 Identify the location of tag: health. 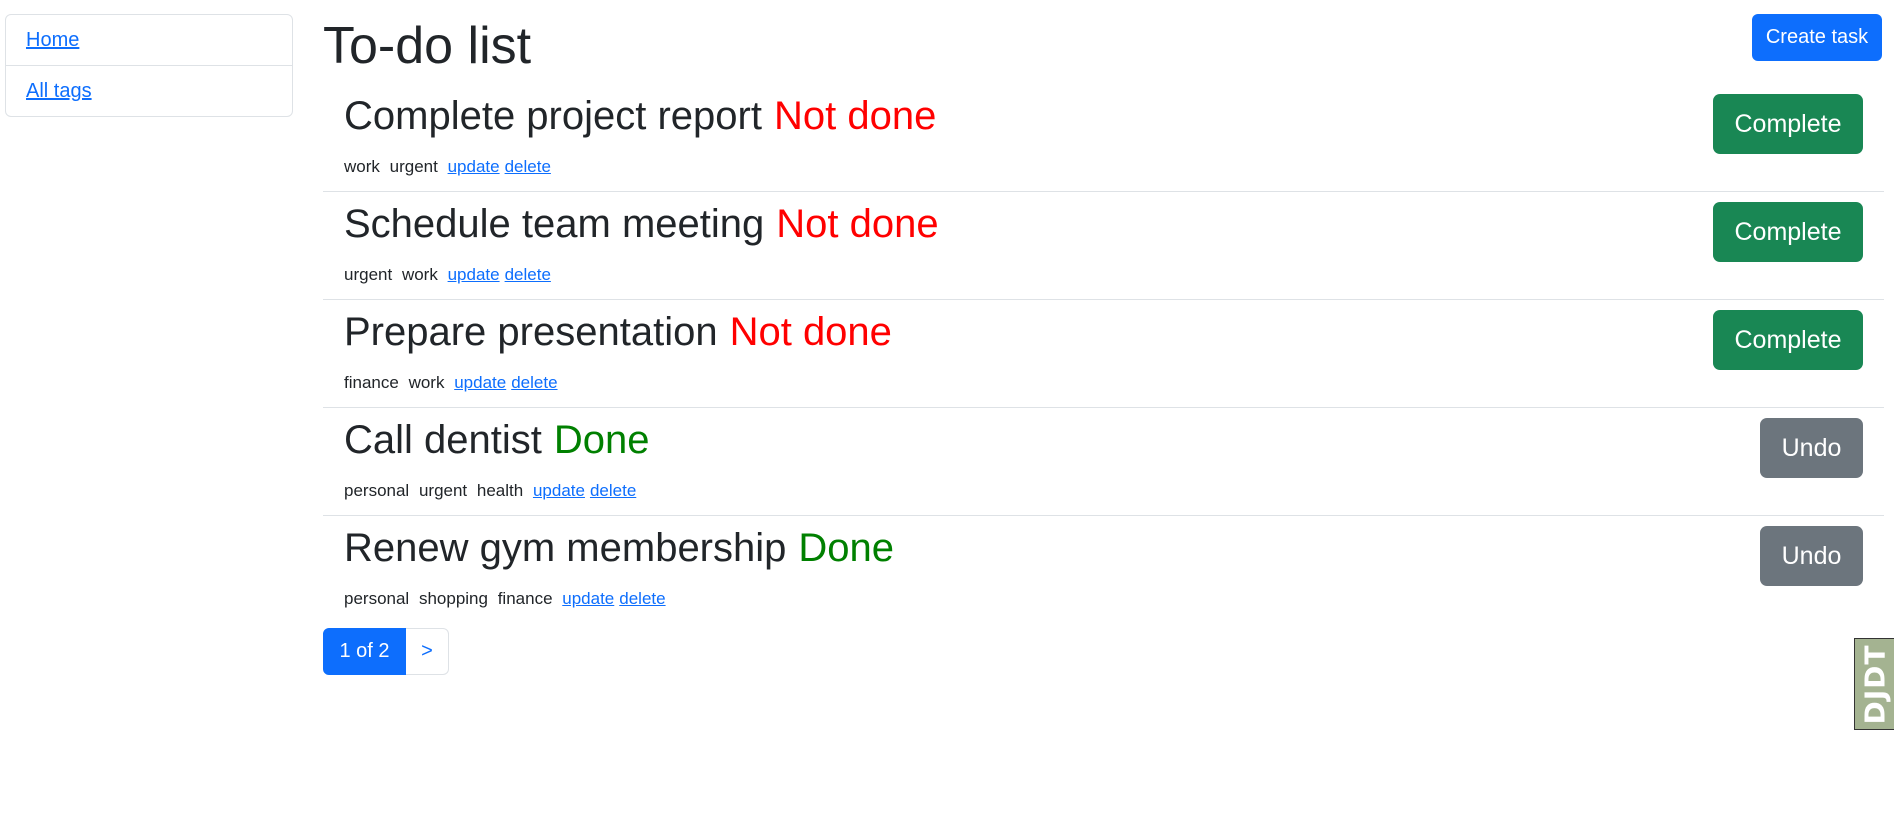
(500, 490).